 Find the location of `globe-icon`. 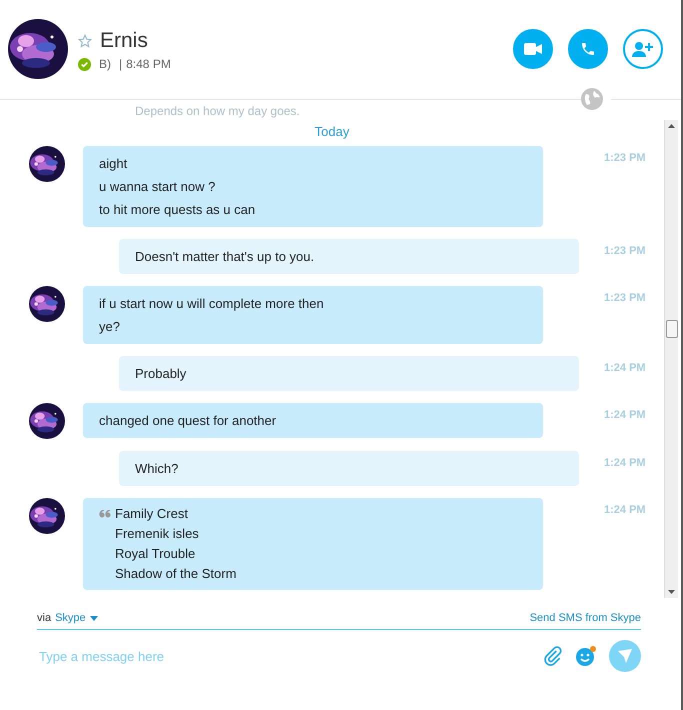

globe-icon is located at coordinates (592, 99).